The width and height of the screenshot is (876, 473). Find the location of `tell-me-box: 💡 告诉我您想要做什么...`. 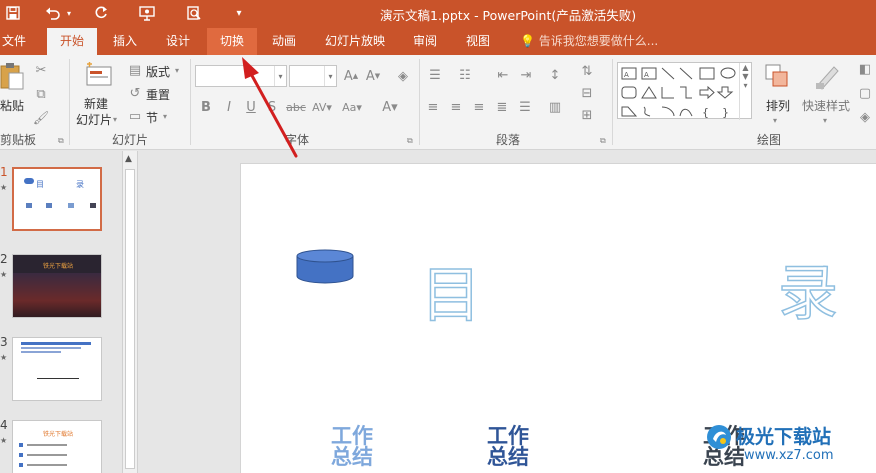

tell-me-box: 💡 告诉我您想要做什么... is located at coordinates (589, 41).